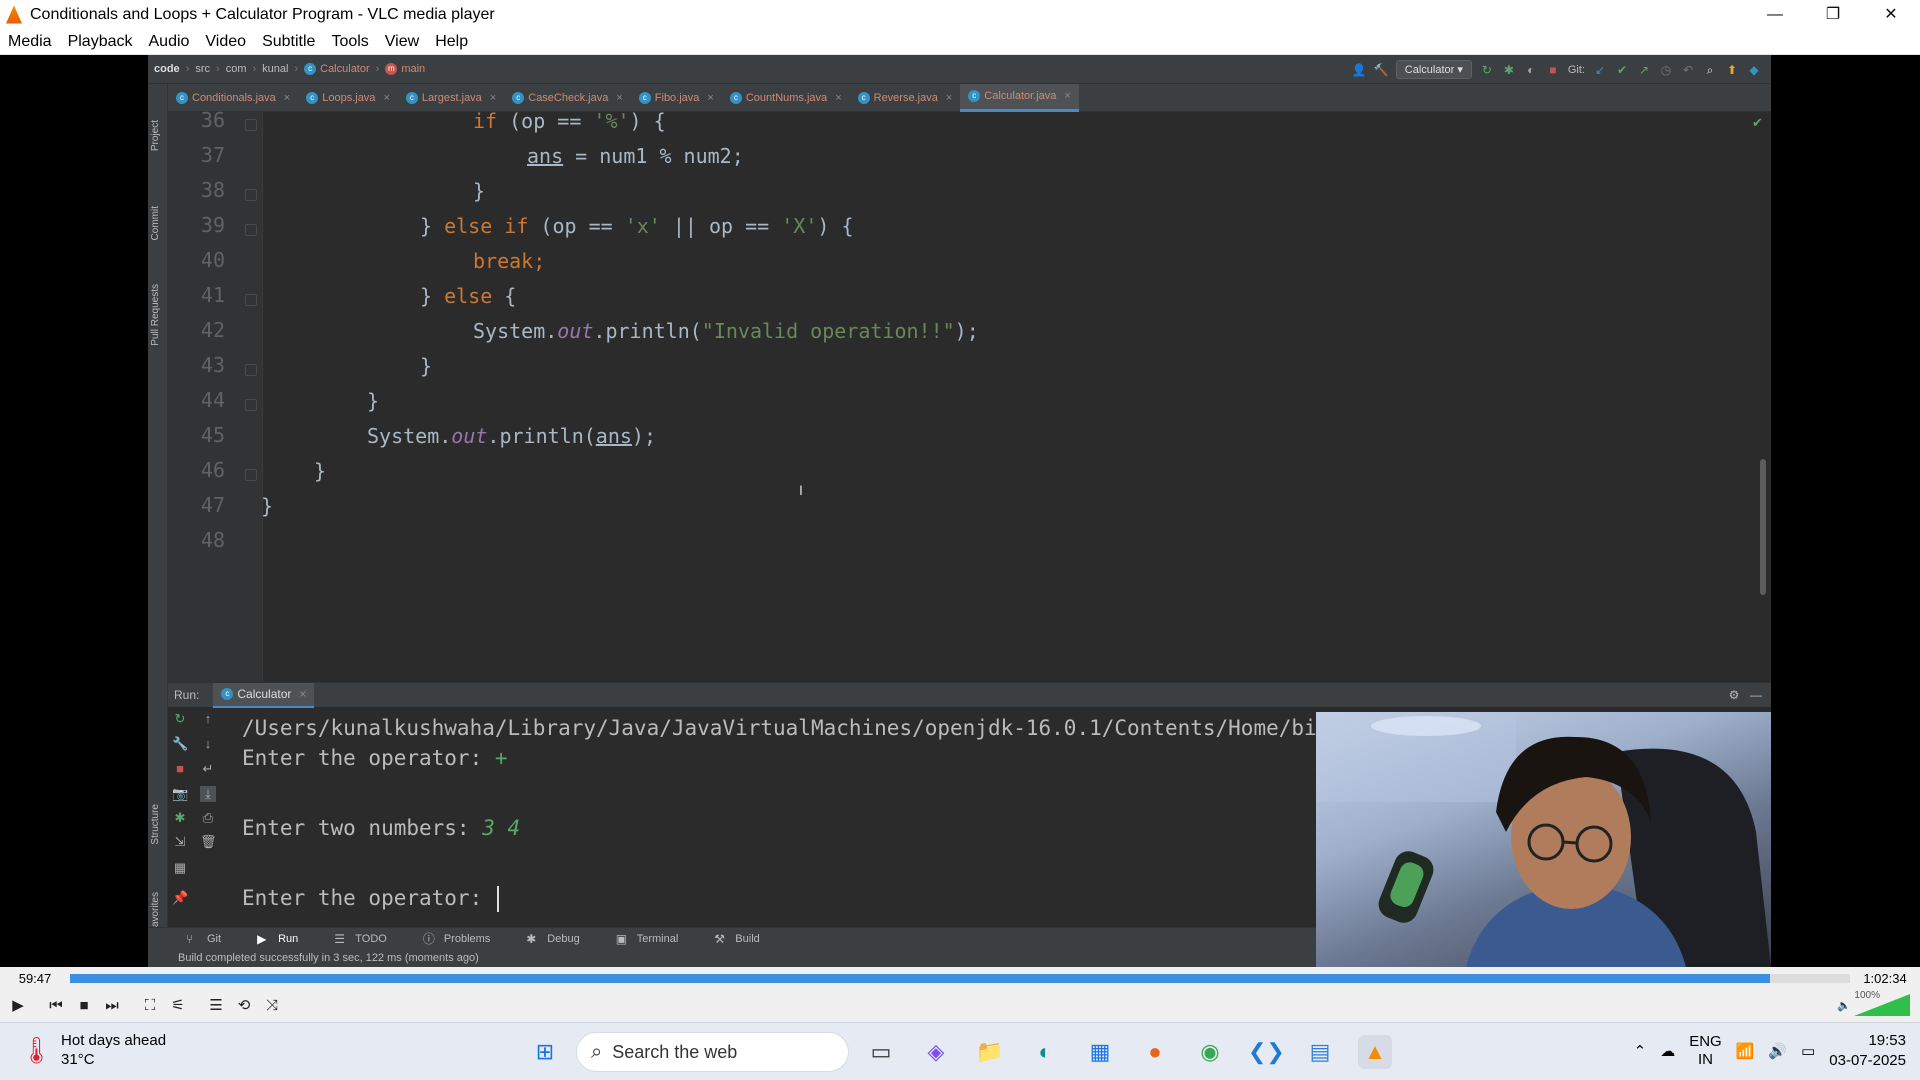  What do you see at coordinates (167, 69) in the screenshot?
I see `breadcrumb-code: code` at bounding box center [167, 69].